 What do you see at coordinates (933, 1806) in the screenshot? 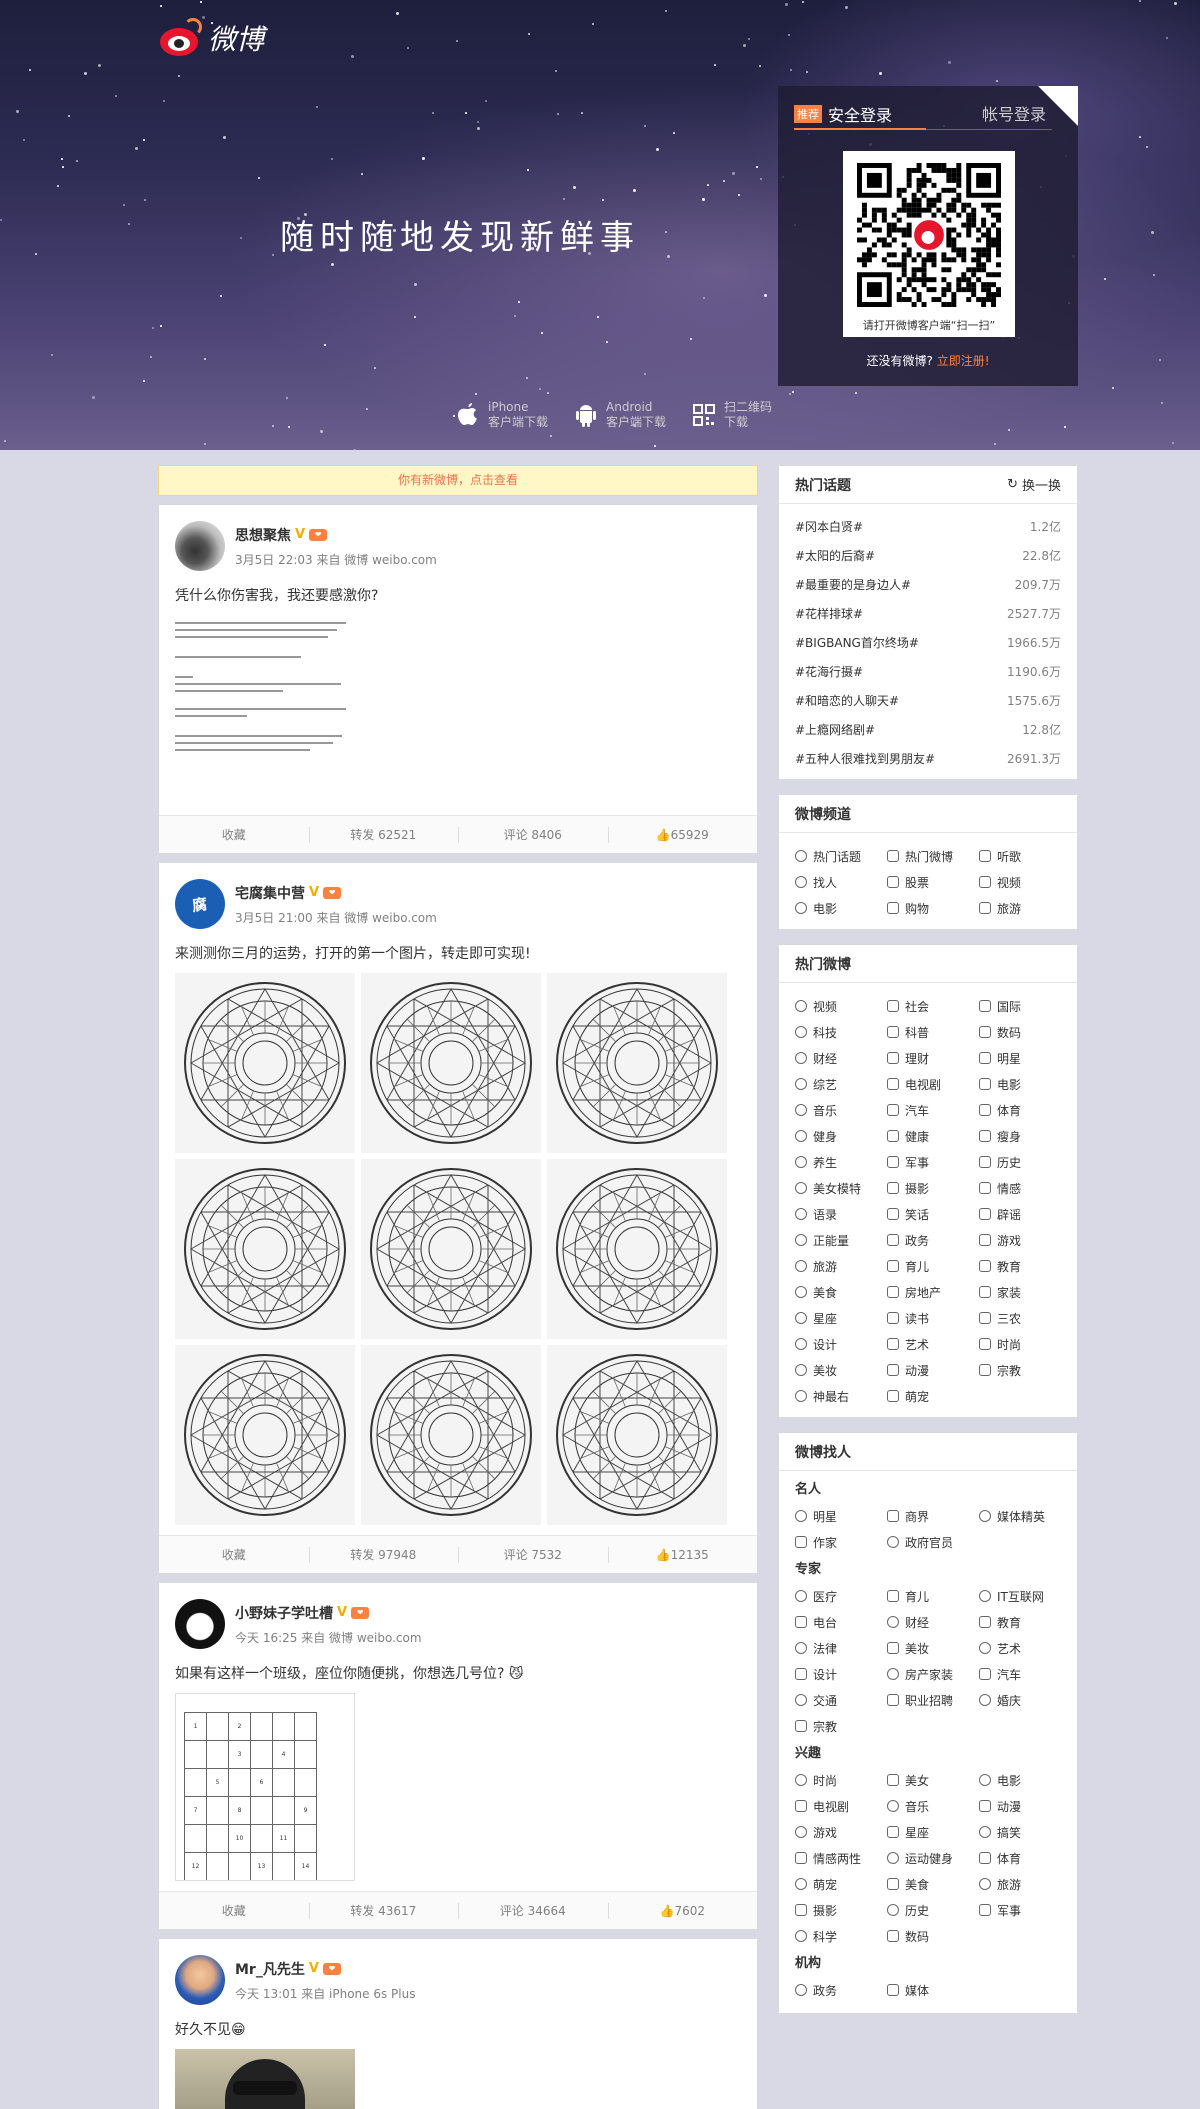
I see `people-category-item: 音乐` at bounding box center [933, 1806].